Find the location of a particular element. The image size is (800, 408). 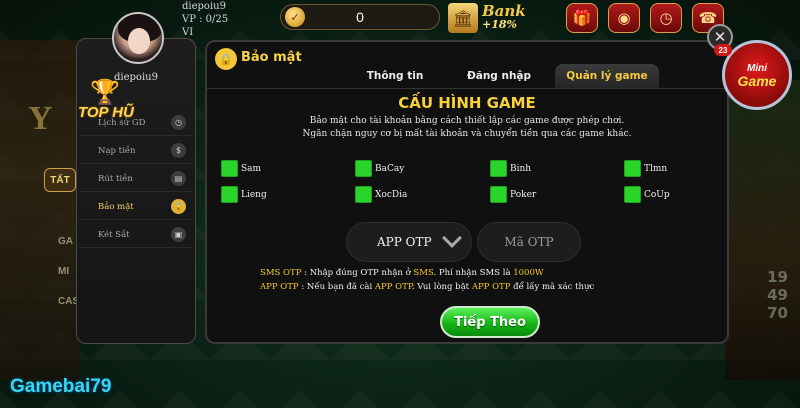

withdraw-icon: ▤ is located at coordinates (178, 178).